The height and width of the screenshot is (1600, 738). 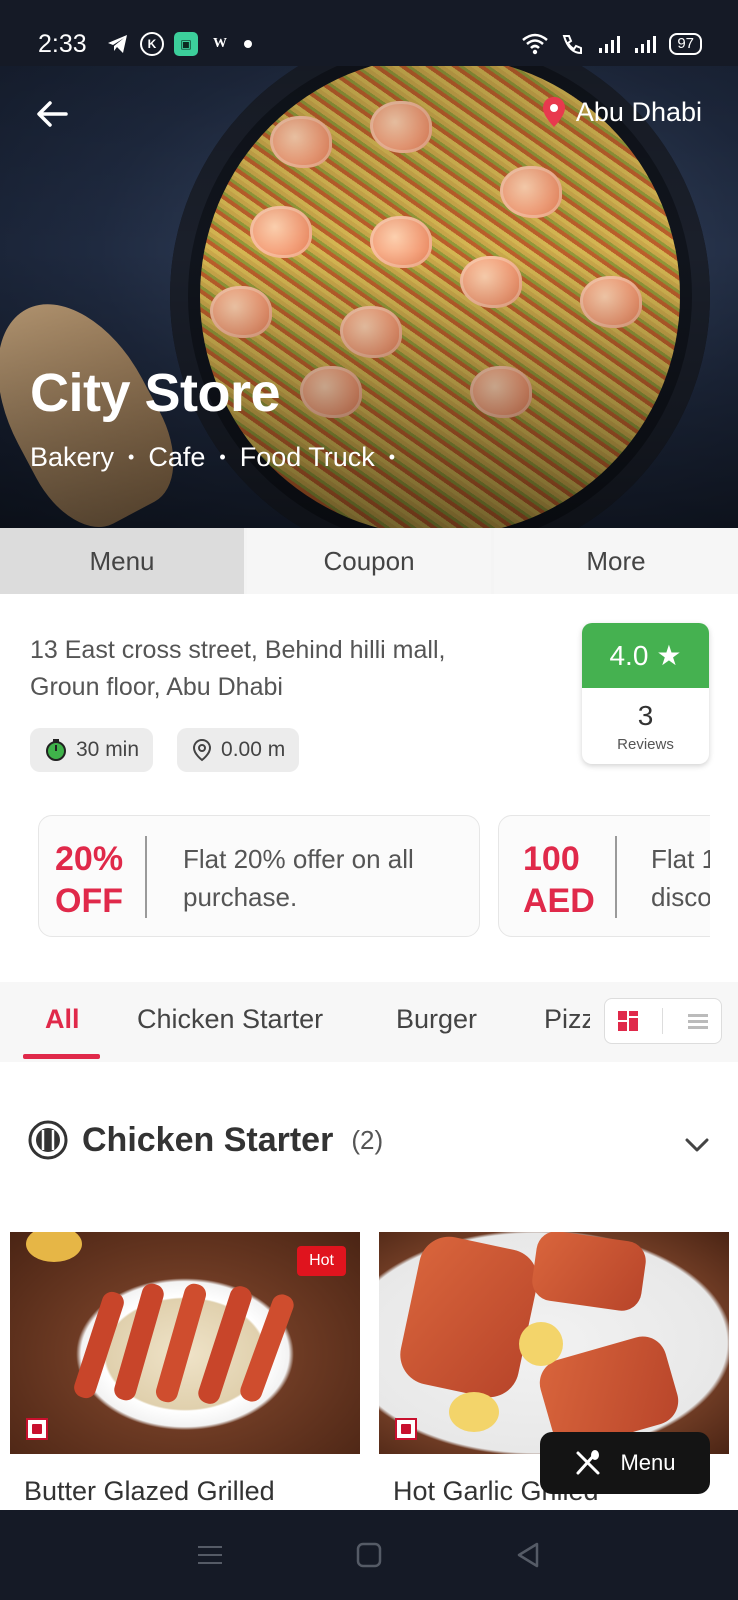 I want to click on tab-coupon: Coupon, so click(x=369, y=561).